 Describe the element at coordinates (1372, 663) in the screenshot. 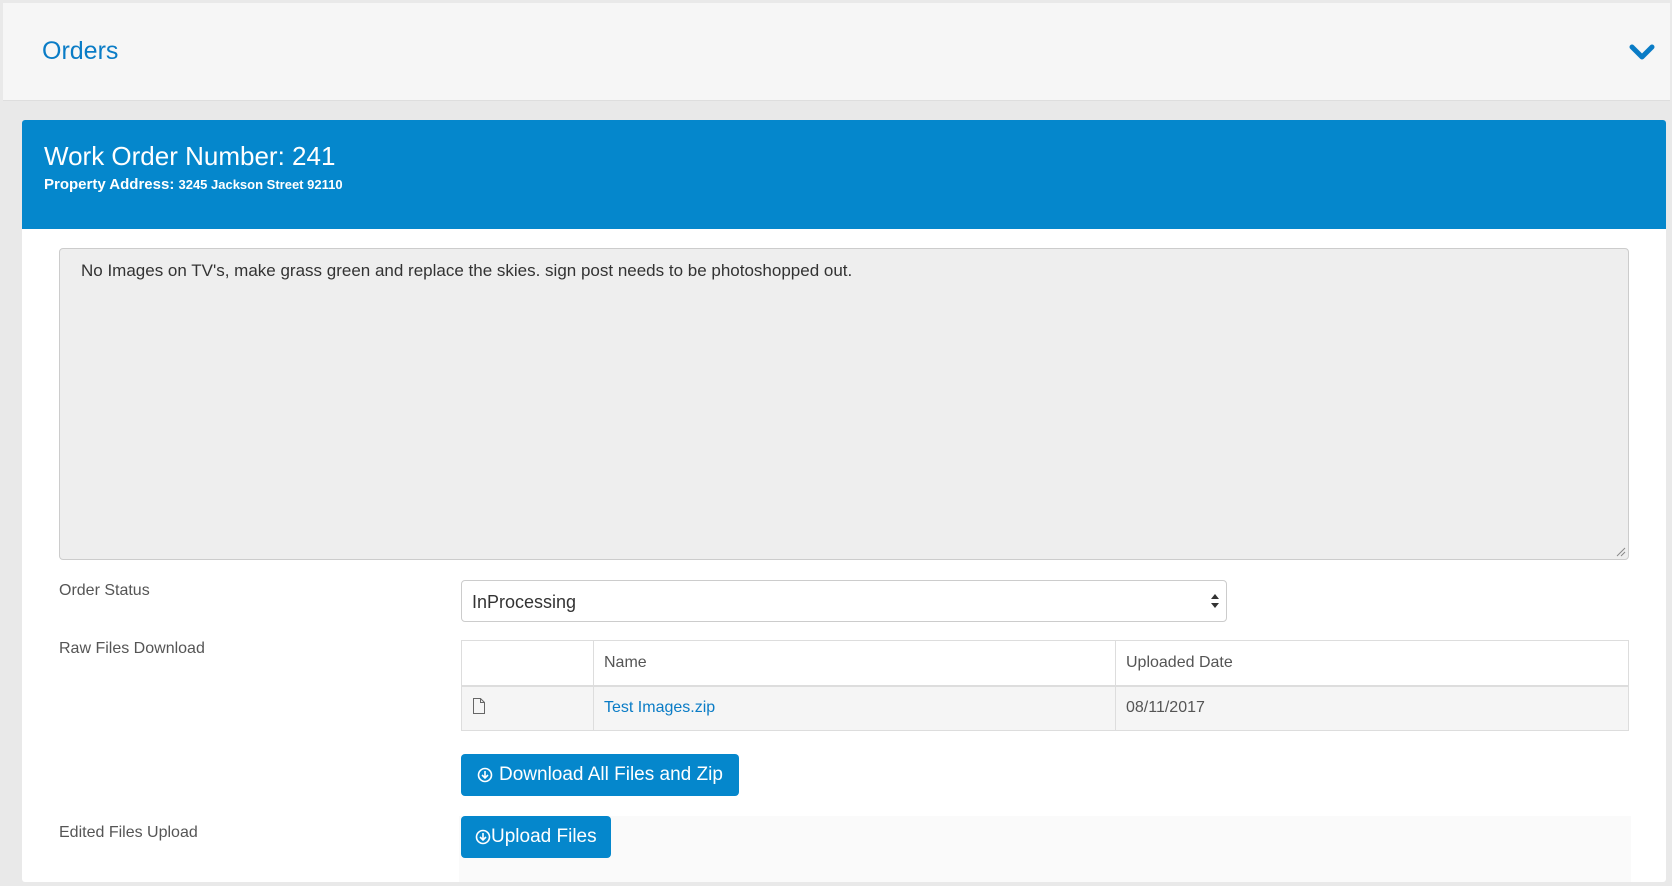

I see `column-header-uploaded-date: Uploaded Date` at that location.